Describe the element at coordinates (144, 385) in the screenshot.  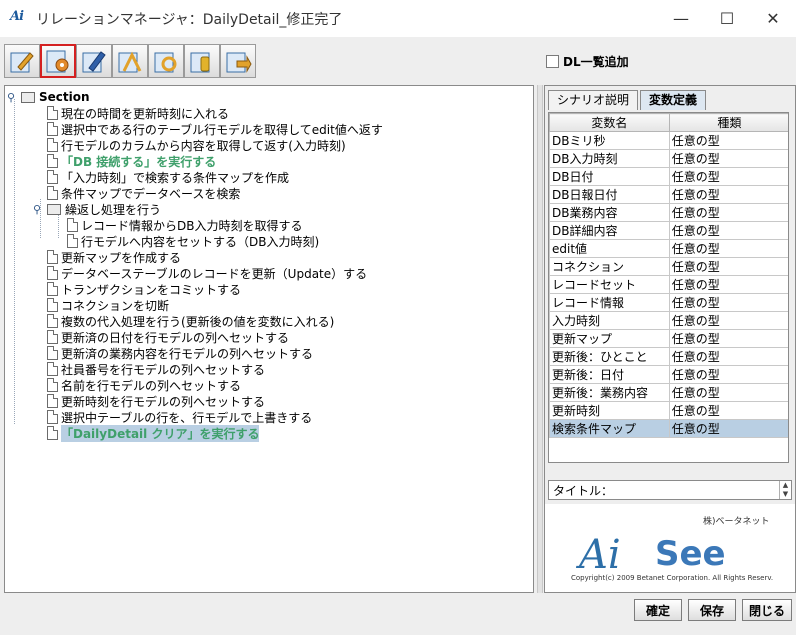
I see `tree-item: 名前を行モデルの列へセットする` at that location.